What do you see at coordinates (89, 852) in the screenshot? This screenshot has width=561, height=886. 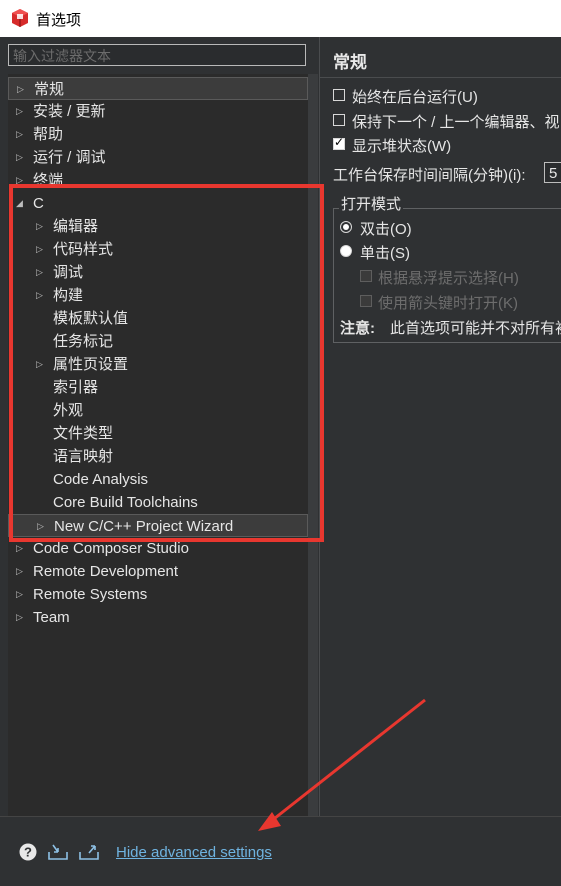 I see `export-icon` at bounding box center [89, 852].